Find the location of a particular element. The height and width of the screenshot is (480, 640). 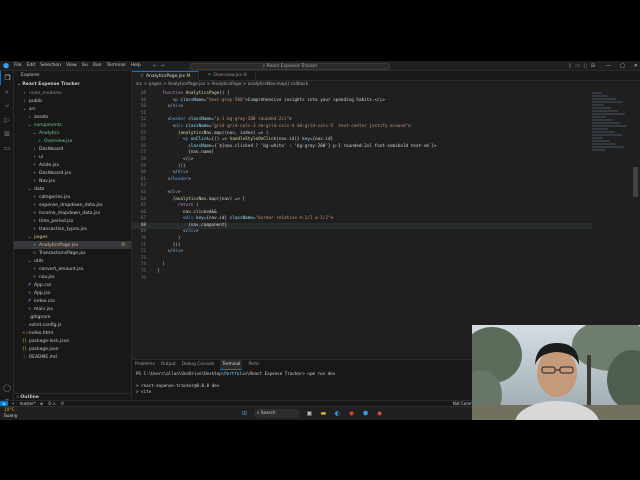

code-line: 74 ) is located at coordinates (362, 265).